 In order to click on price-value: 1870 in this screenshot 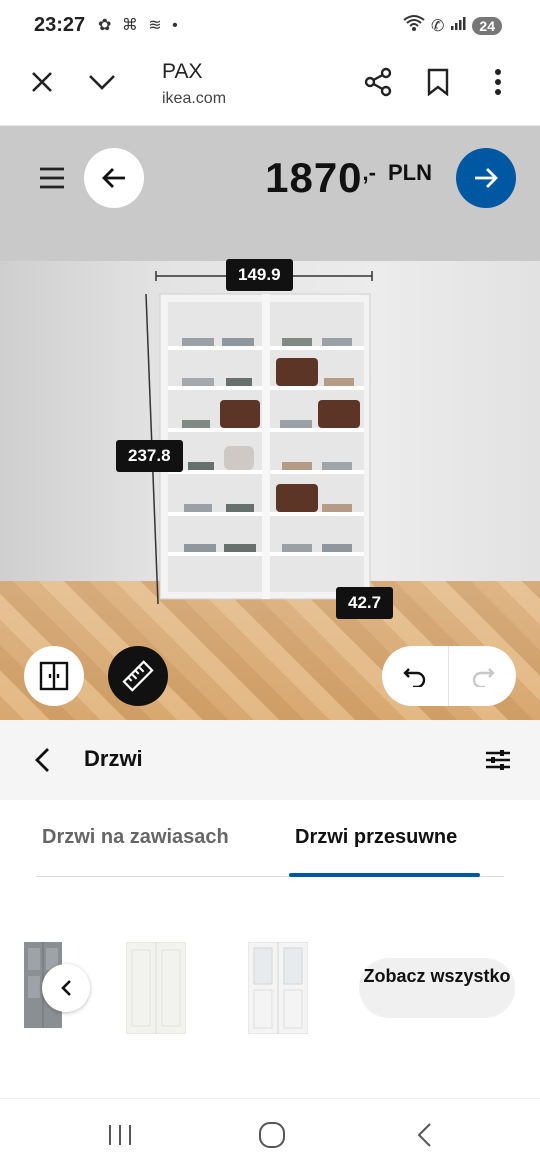, I will do `click(314, 177)`.